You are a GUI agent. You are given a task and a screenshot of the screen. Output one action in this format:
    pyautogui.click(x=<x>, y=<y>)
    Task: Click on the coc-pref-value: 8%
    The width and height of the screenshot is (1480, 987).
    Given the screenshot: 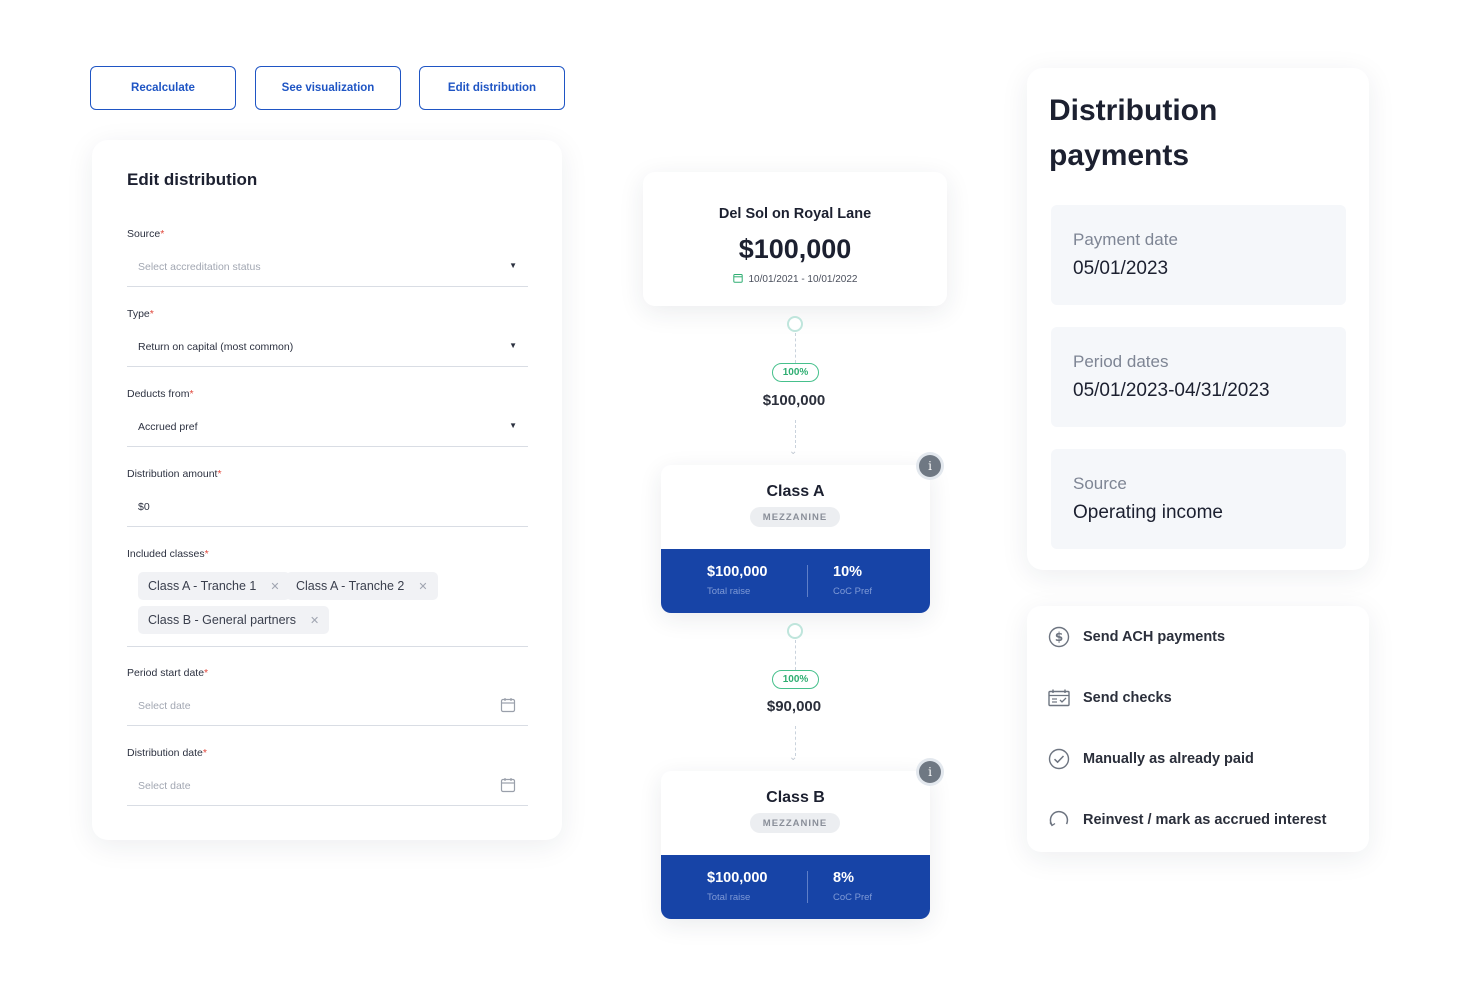 What is the action you would take?
    pyautogui.click(x=843, y=878)
    